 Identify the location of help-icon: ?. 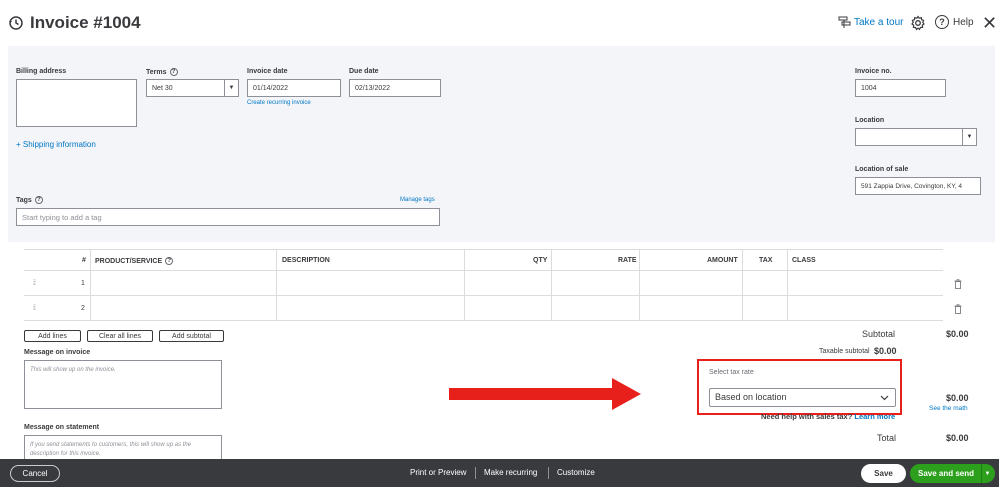
(942, 22).